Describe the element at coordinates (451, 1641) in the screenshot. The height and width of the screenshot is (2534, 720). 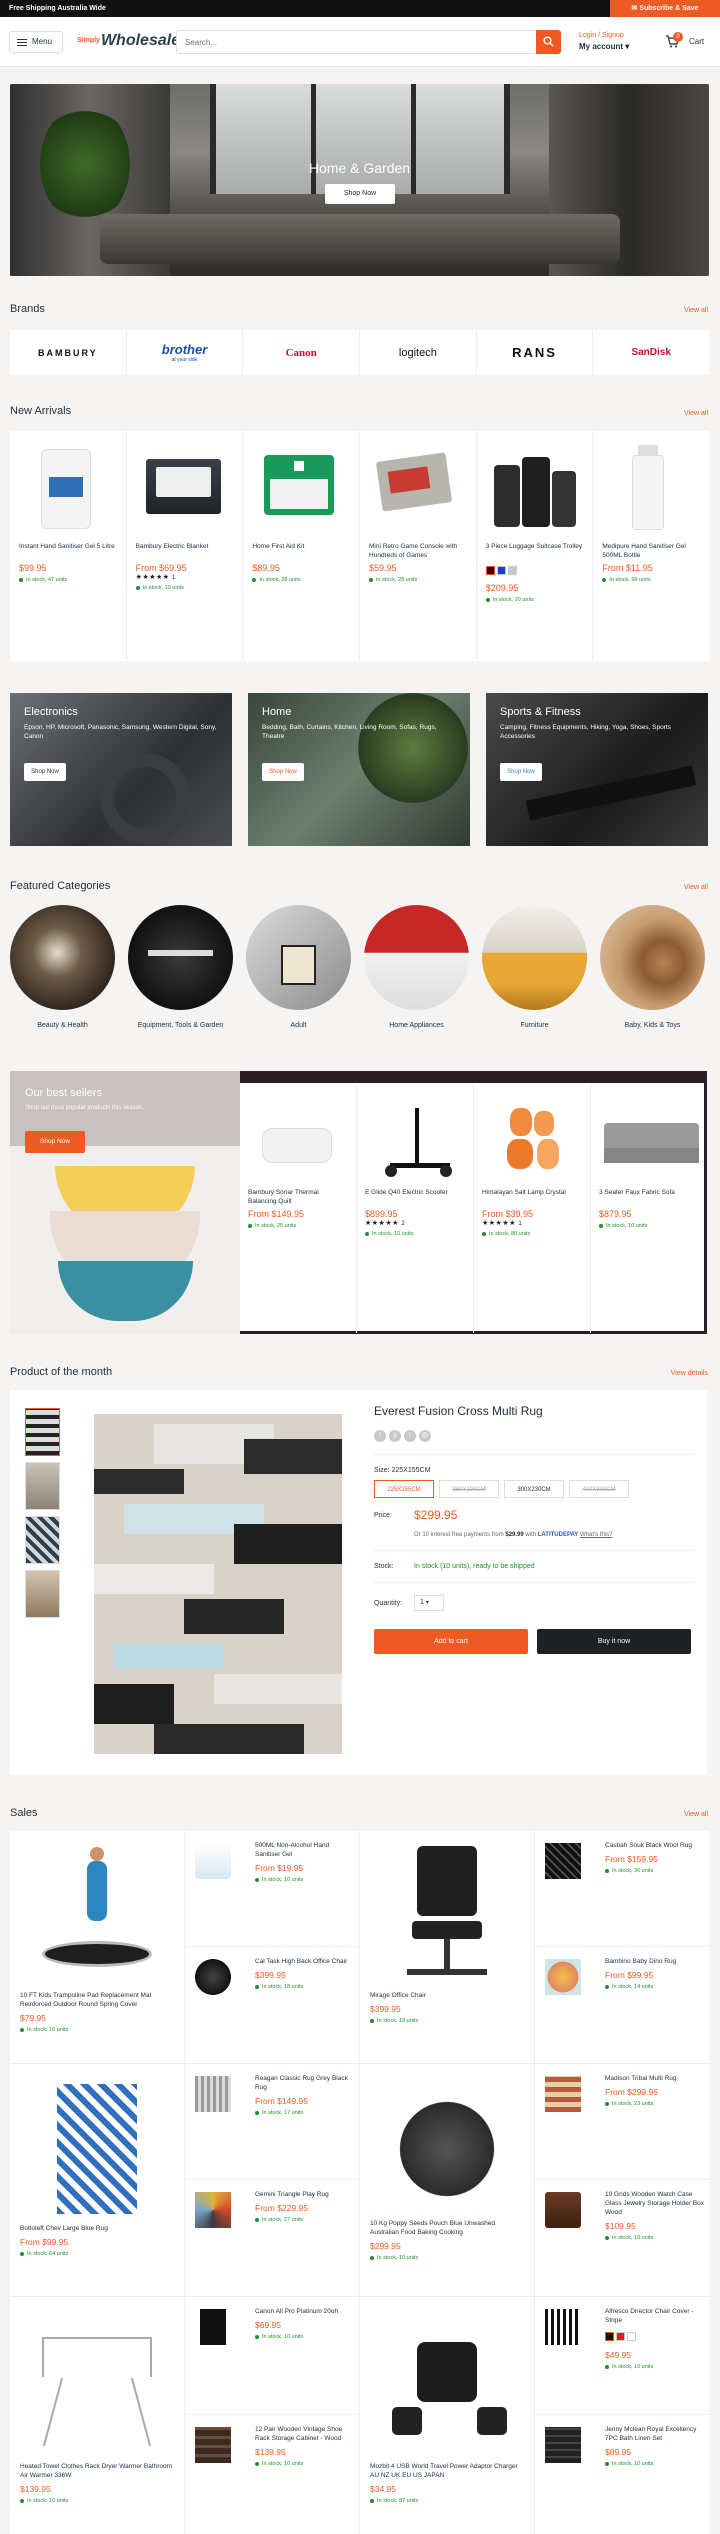
I see `add-to-cart-button: Add to cart` at that location.